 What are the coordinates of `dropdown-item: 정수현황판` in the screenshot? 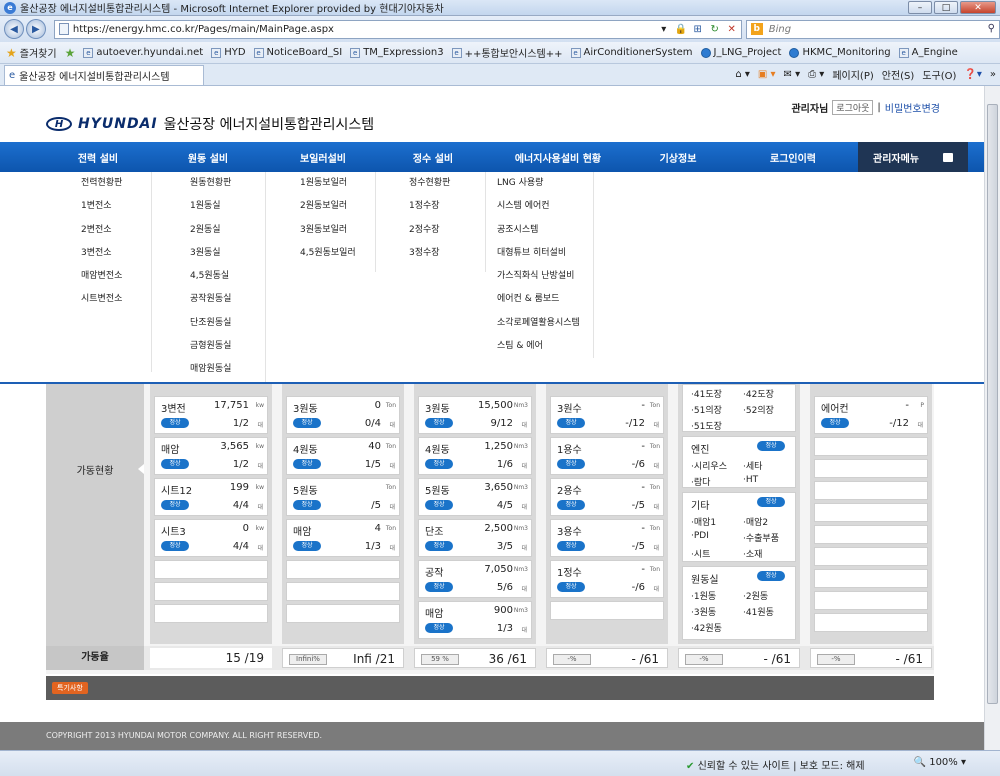 It's located at (447, 183).